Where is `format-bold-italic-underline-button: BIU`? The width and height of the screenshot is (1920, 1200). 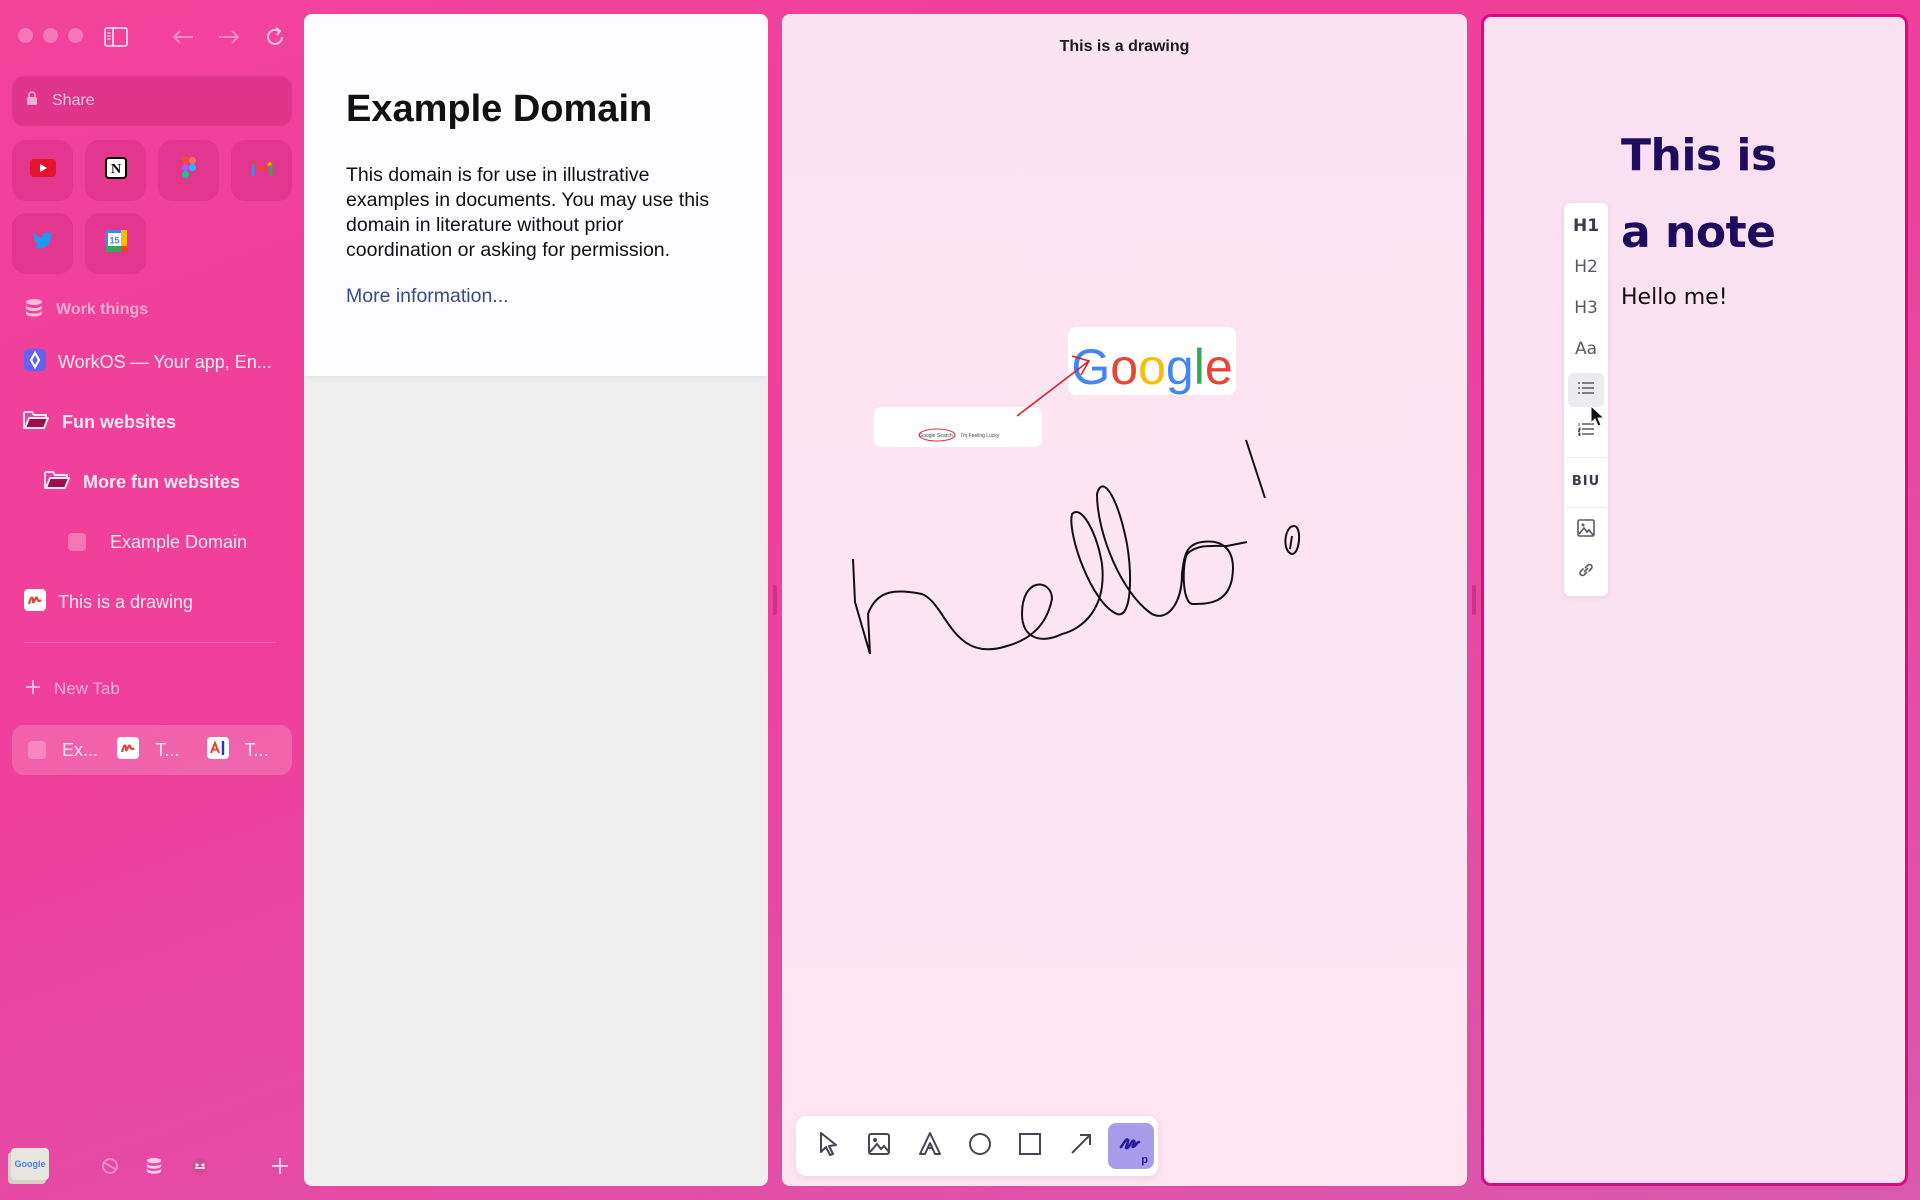
format-bold-italic-underline-button: BIU is located at coordinates (1586, 481).